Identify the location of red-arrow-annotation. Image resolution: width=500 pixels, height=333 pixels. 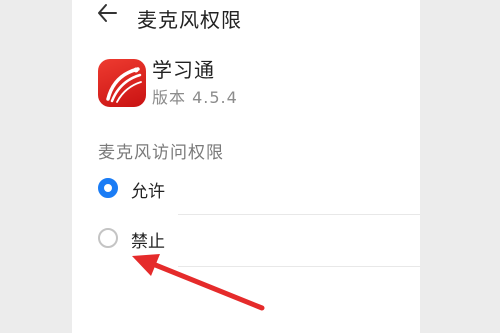
(198, 282).